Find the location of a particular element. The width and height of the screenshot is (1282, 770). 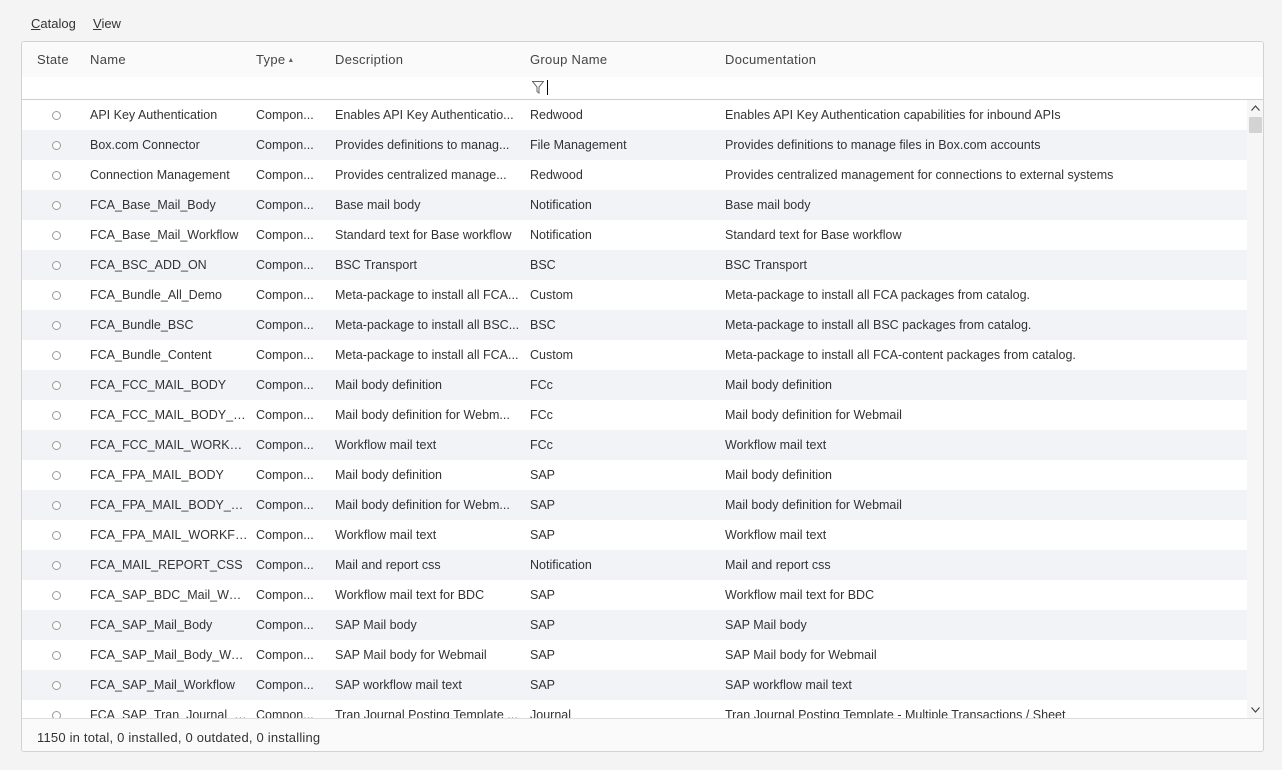

chevron-up-icon is located at coordinates (1255, 108).